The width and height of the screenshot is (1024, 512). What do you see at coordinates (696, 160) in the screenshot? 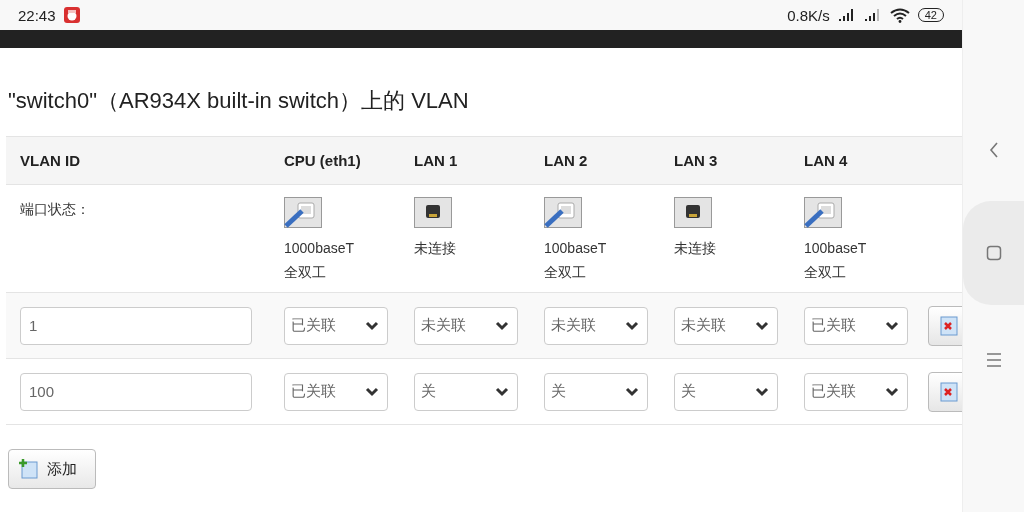
I see `column-header: LAN 3` at bounding box center [696, 160].